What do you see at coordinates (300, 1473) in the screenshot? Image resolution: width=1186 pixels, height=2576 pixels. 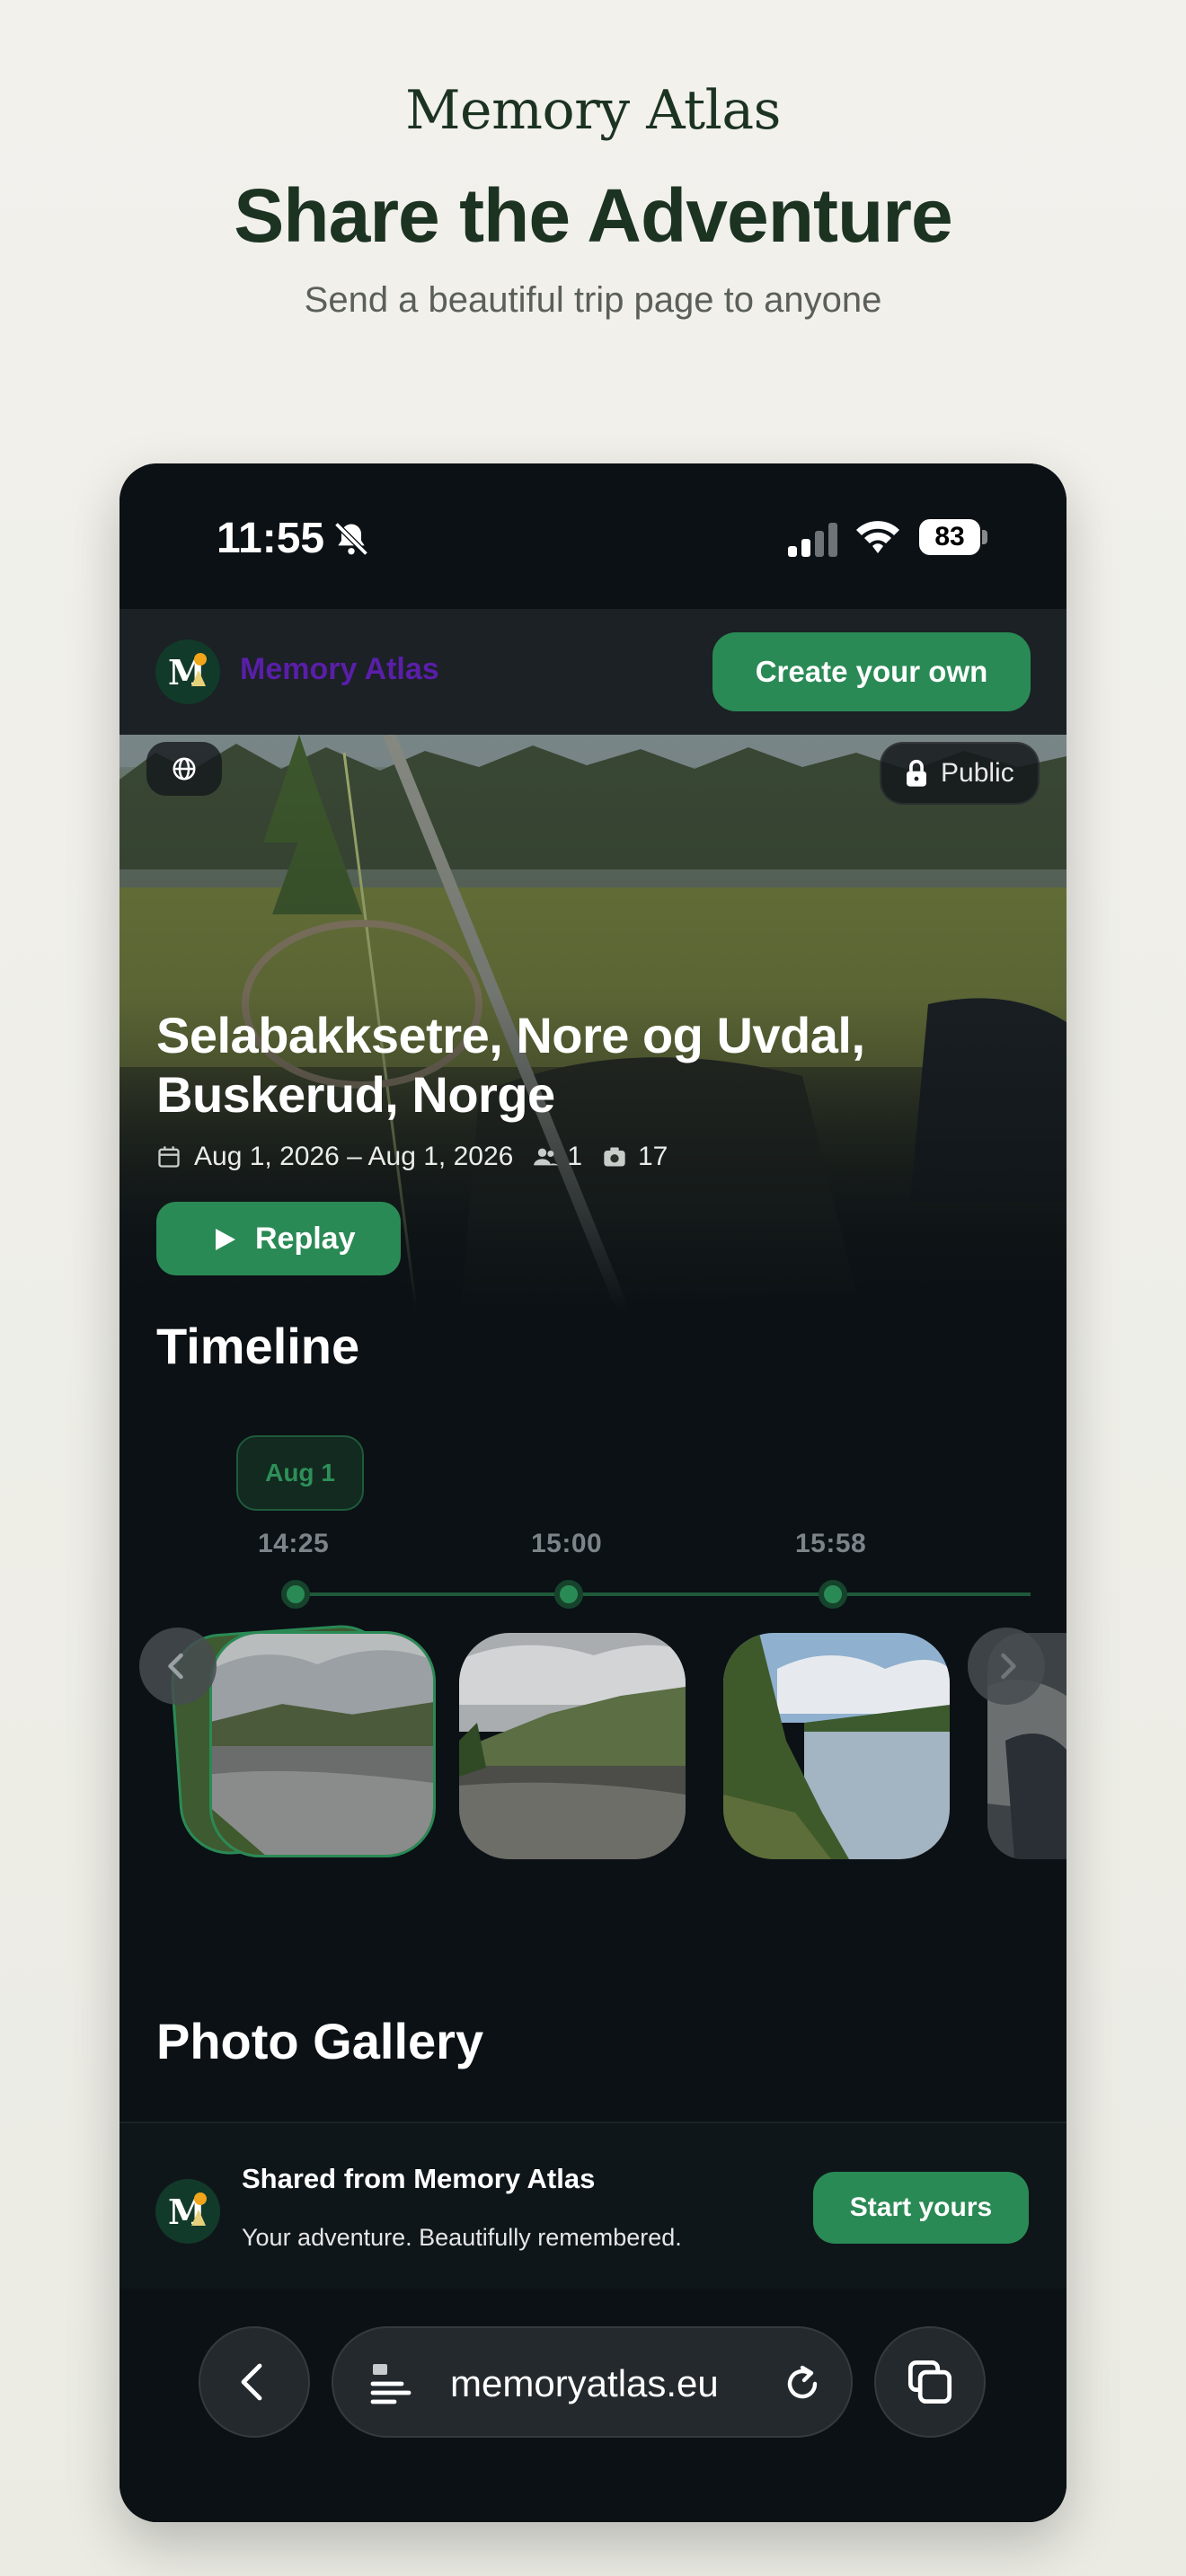 I see `day-chip: Aug 1` at bounding box center [300, 1473].